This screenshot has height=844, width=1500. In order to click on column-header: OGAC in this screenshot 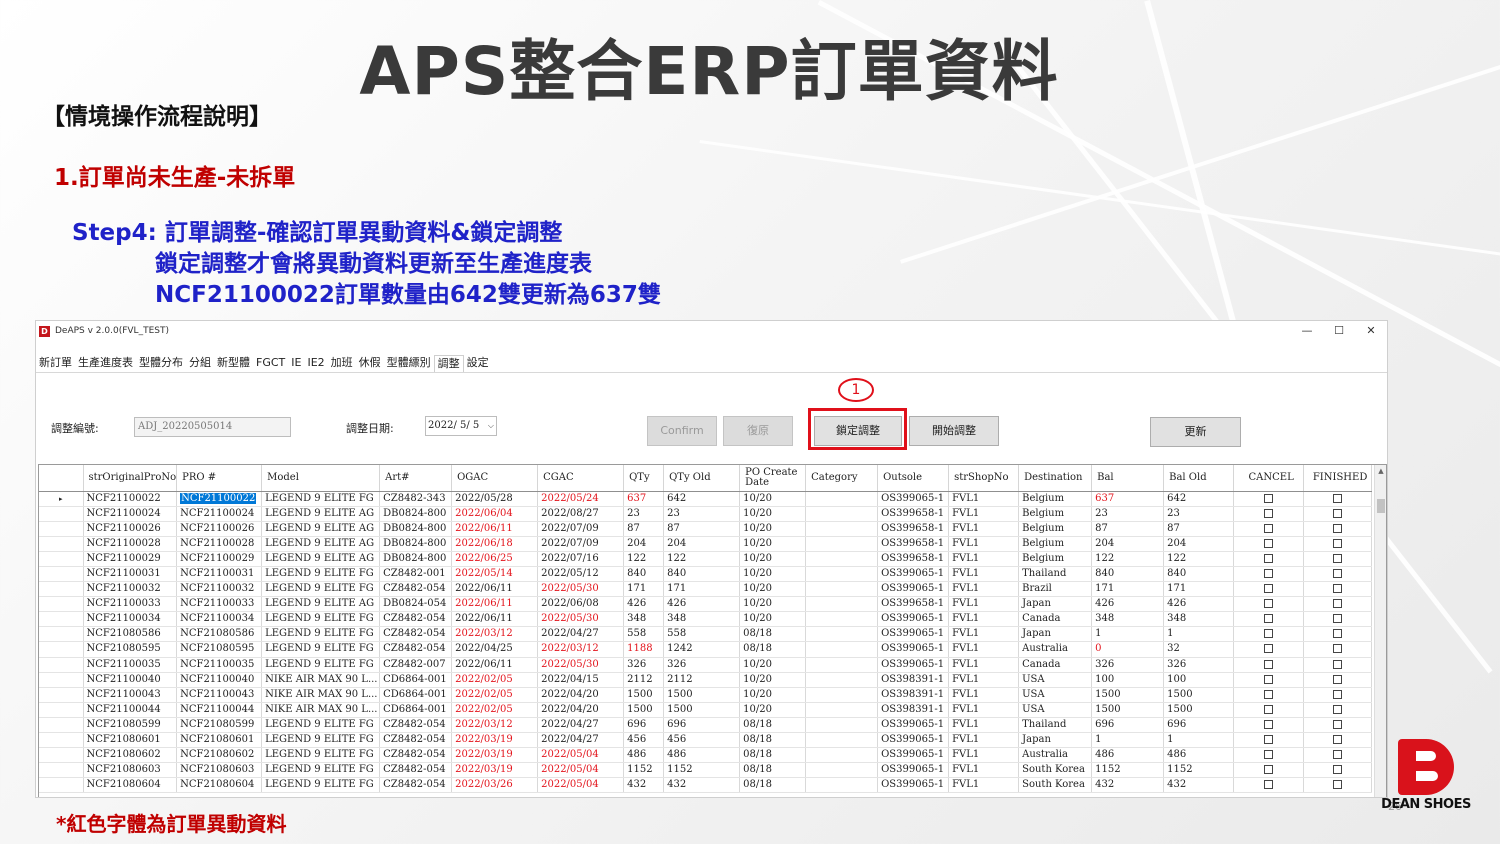, I will do `click(495, 478)`.